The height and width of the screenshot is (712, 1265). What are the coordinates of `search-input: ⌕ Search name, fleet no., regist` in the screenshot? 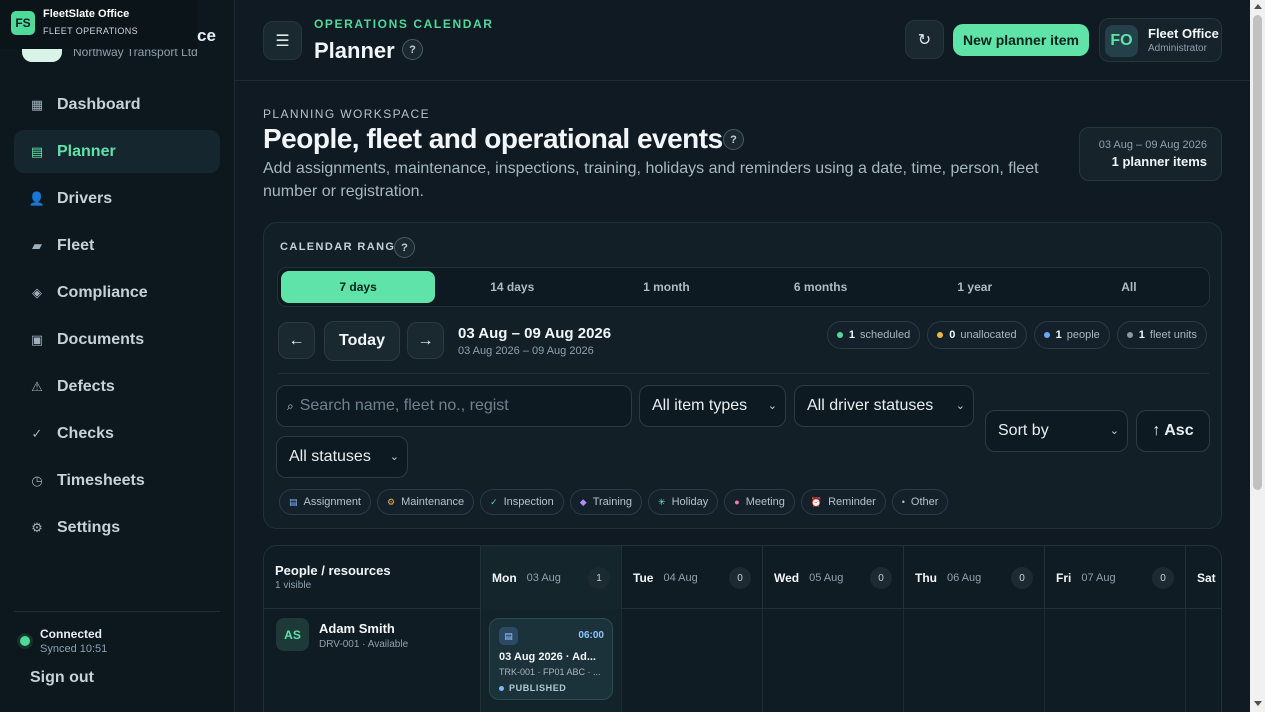 It's located at (454, 406).